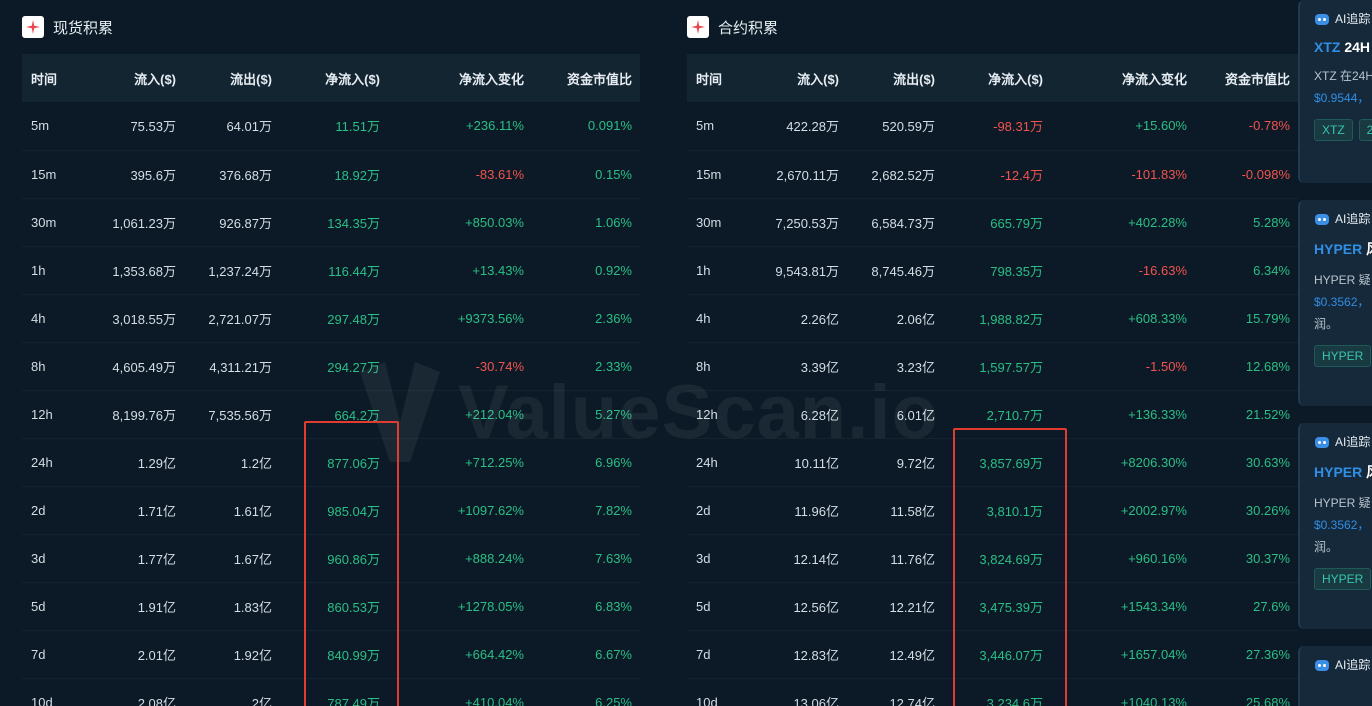 The width and height of the screenshot is (1372, 706). Describe the element at coordinates (997, 606) in the screenshot. I see `cell-net-inflow: 3,475.39万` at that location.